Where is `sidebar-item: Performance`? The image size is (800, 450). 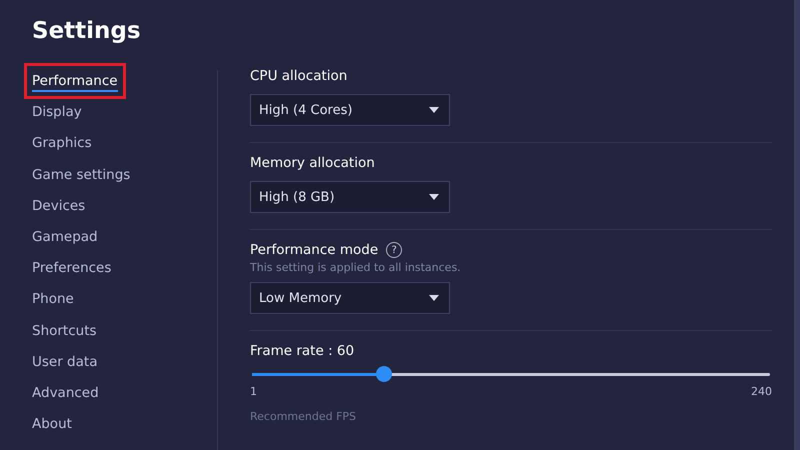
sidebar-item: Performance is located at coordinates (75, 82).